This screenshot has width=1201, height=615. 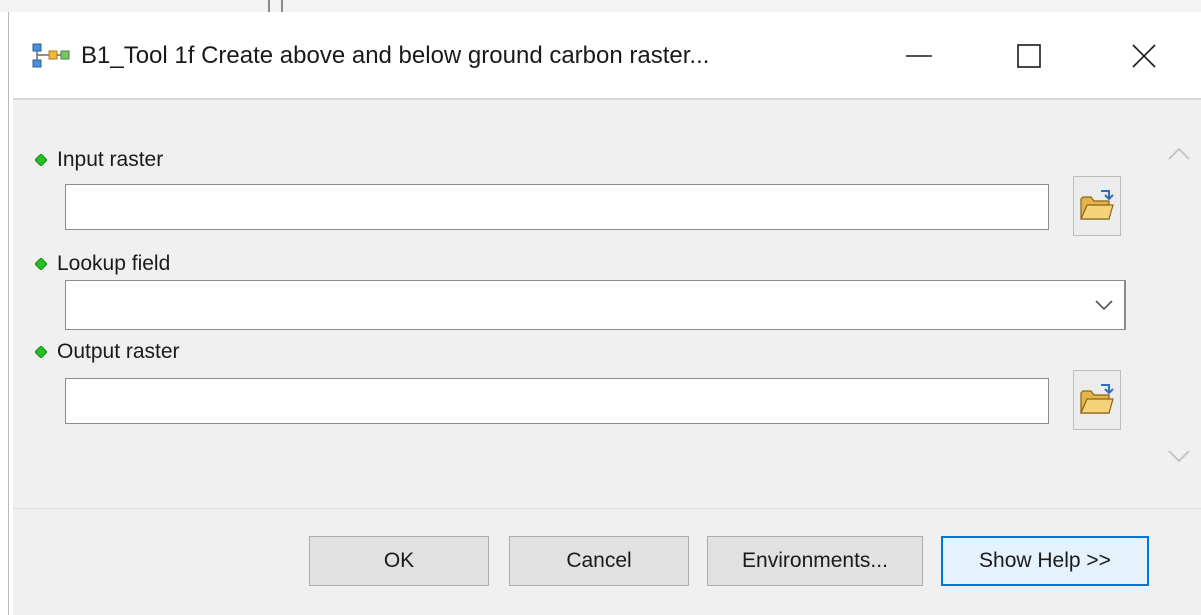 I want to click on input-raster-browse-button, so click(x=1097, y=206).